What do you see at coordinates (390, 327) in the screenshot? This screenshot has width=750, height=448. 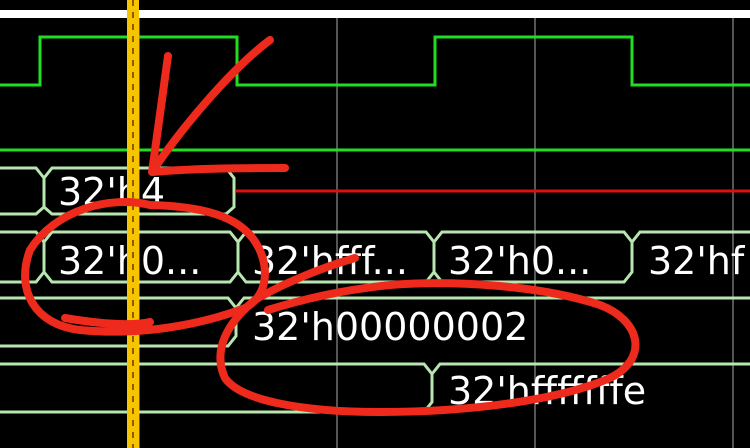 I see `bus-value-label: 32'h00000002` at bounding box center [390, 327].